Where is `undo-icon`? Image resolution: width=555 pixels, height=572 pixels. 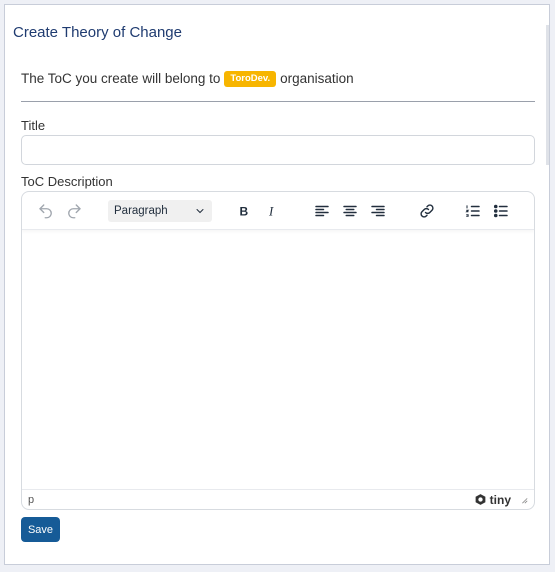 undo-icon is located at coordinates (46, 211).